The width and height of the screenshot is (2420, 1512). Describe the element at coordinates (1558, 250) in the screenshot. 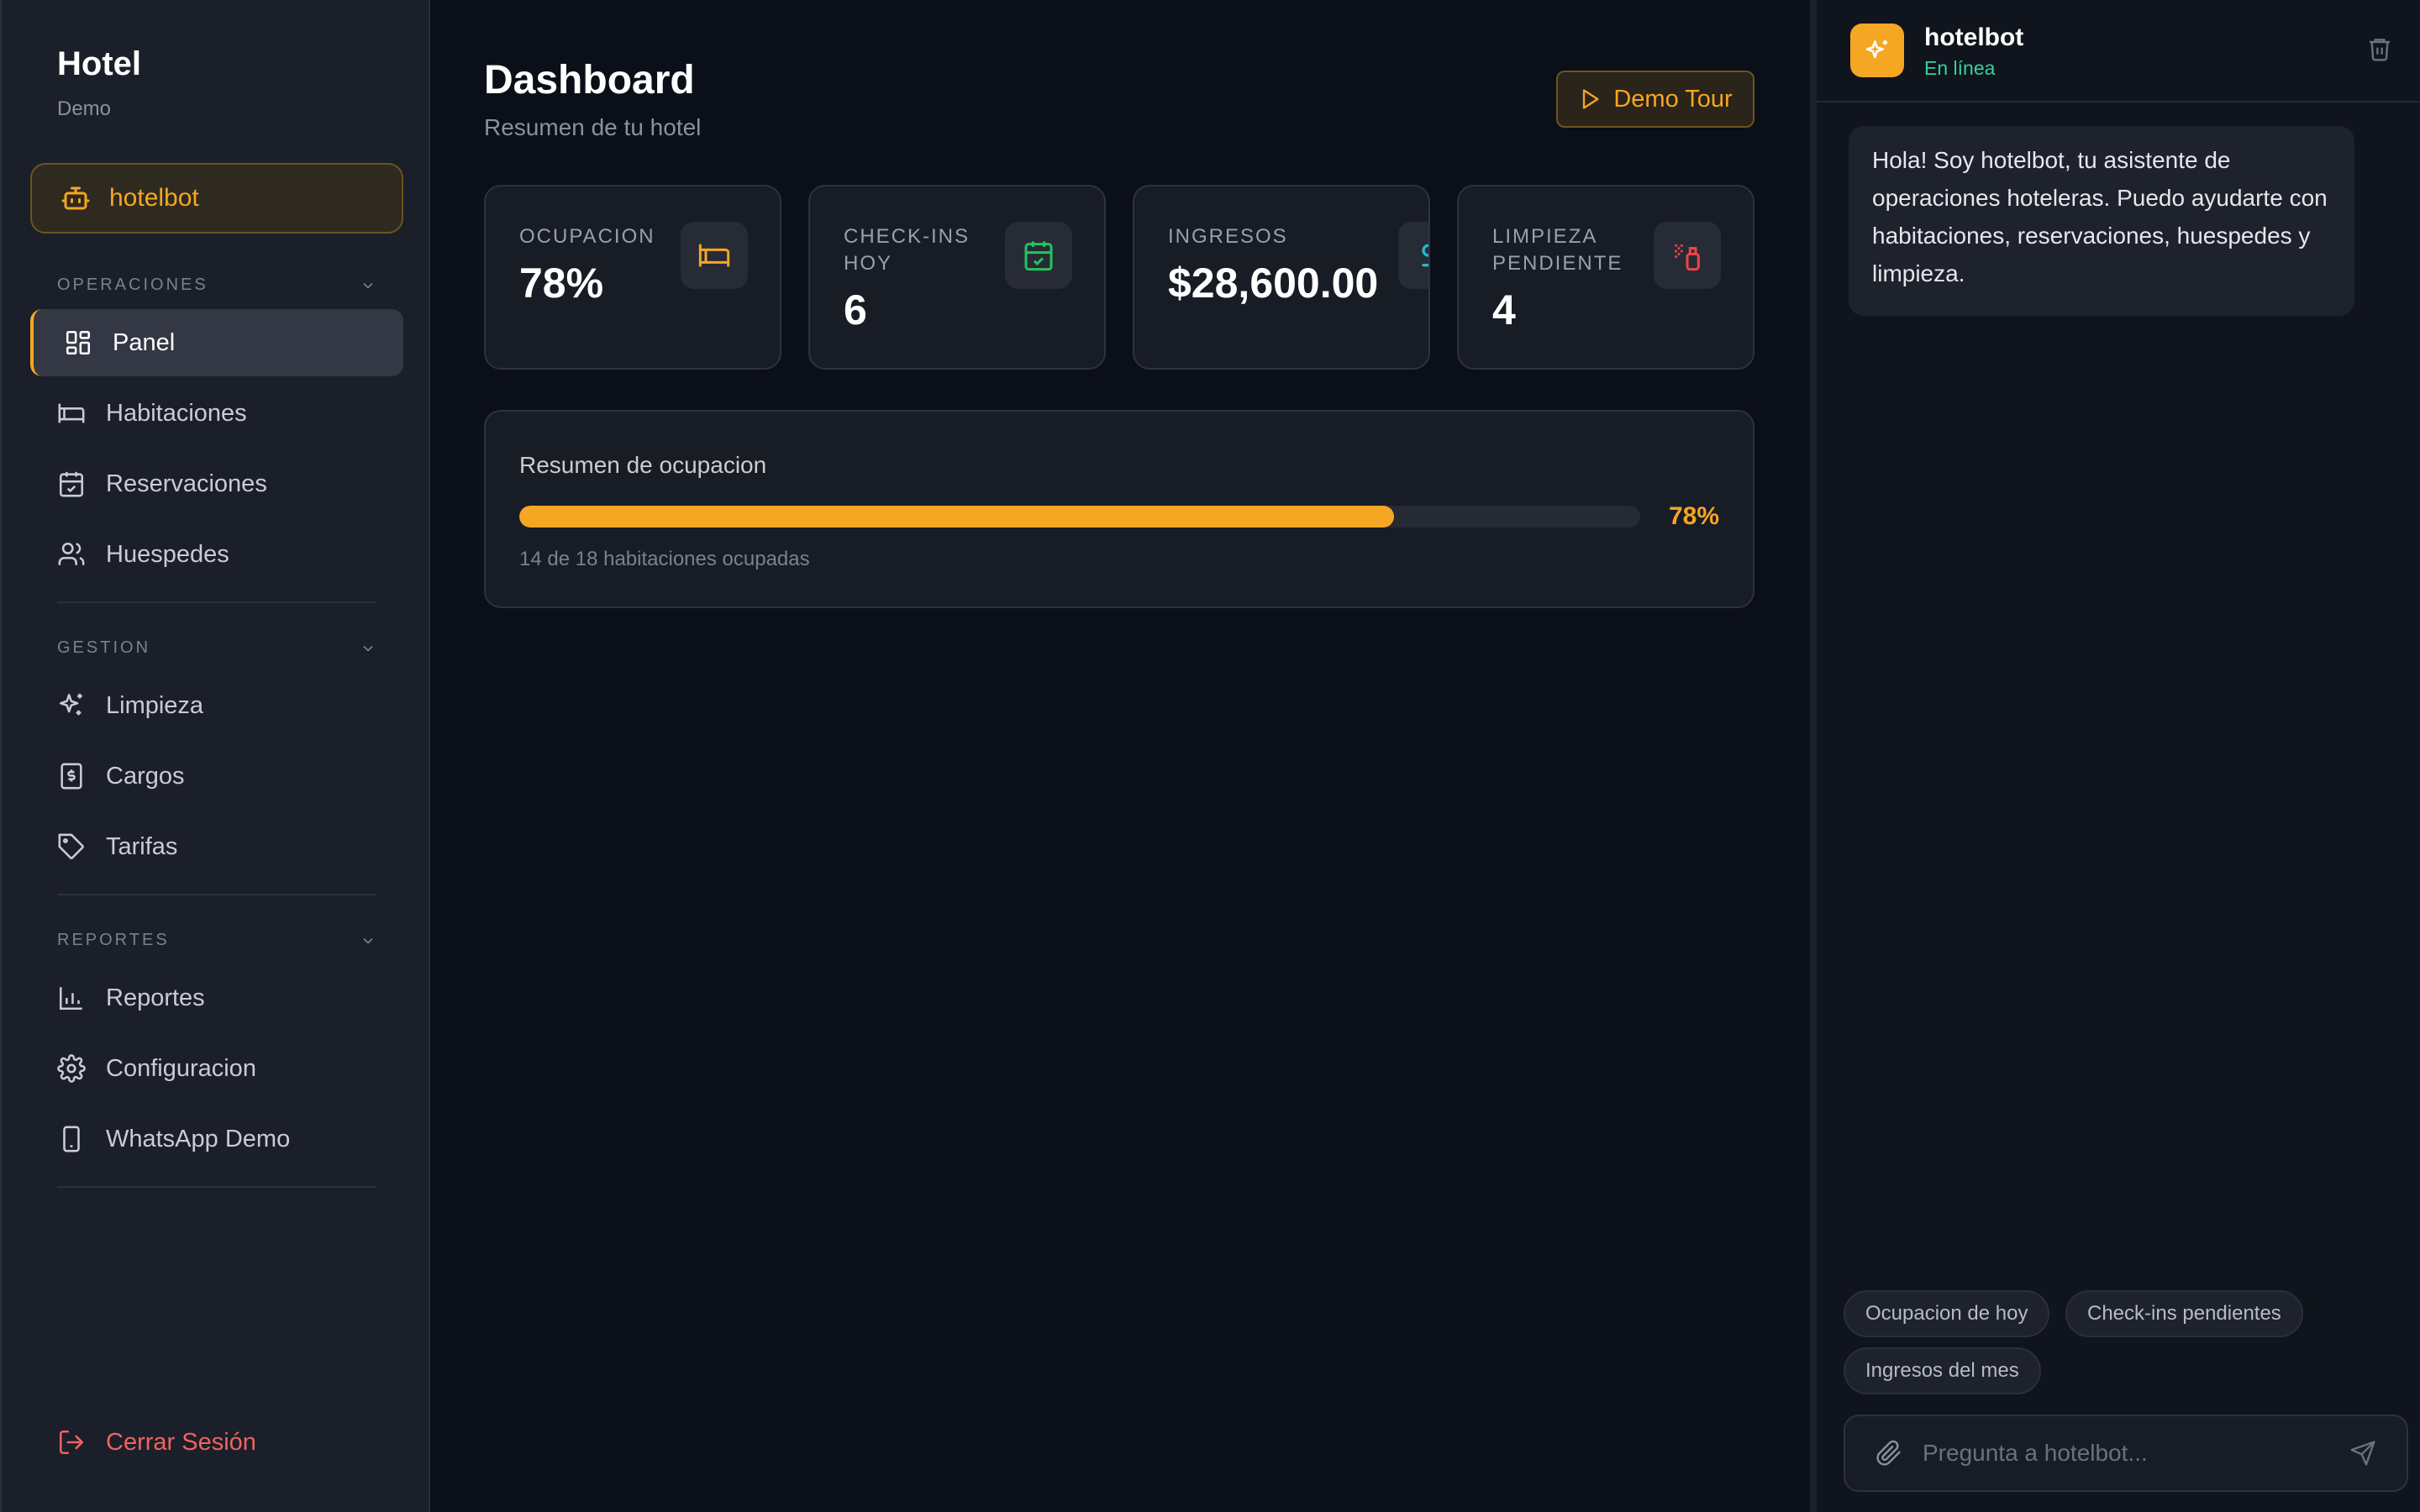

I see `stat-label: LIMPIEZA PENDIENTE` at that location.